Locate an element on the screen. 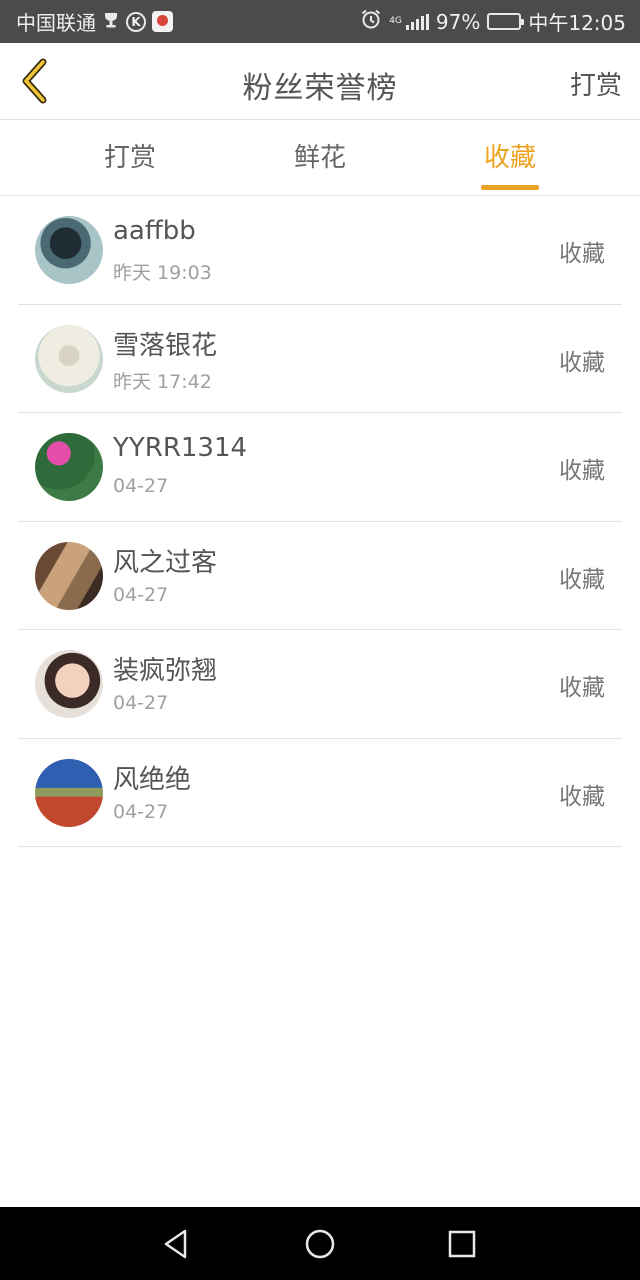  user-name: 风之过客 is located at coordinates (165, 562).